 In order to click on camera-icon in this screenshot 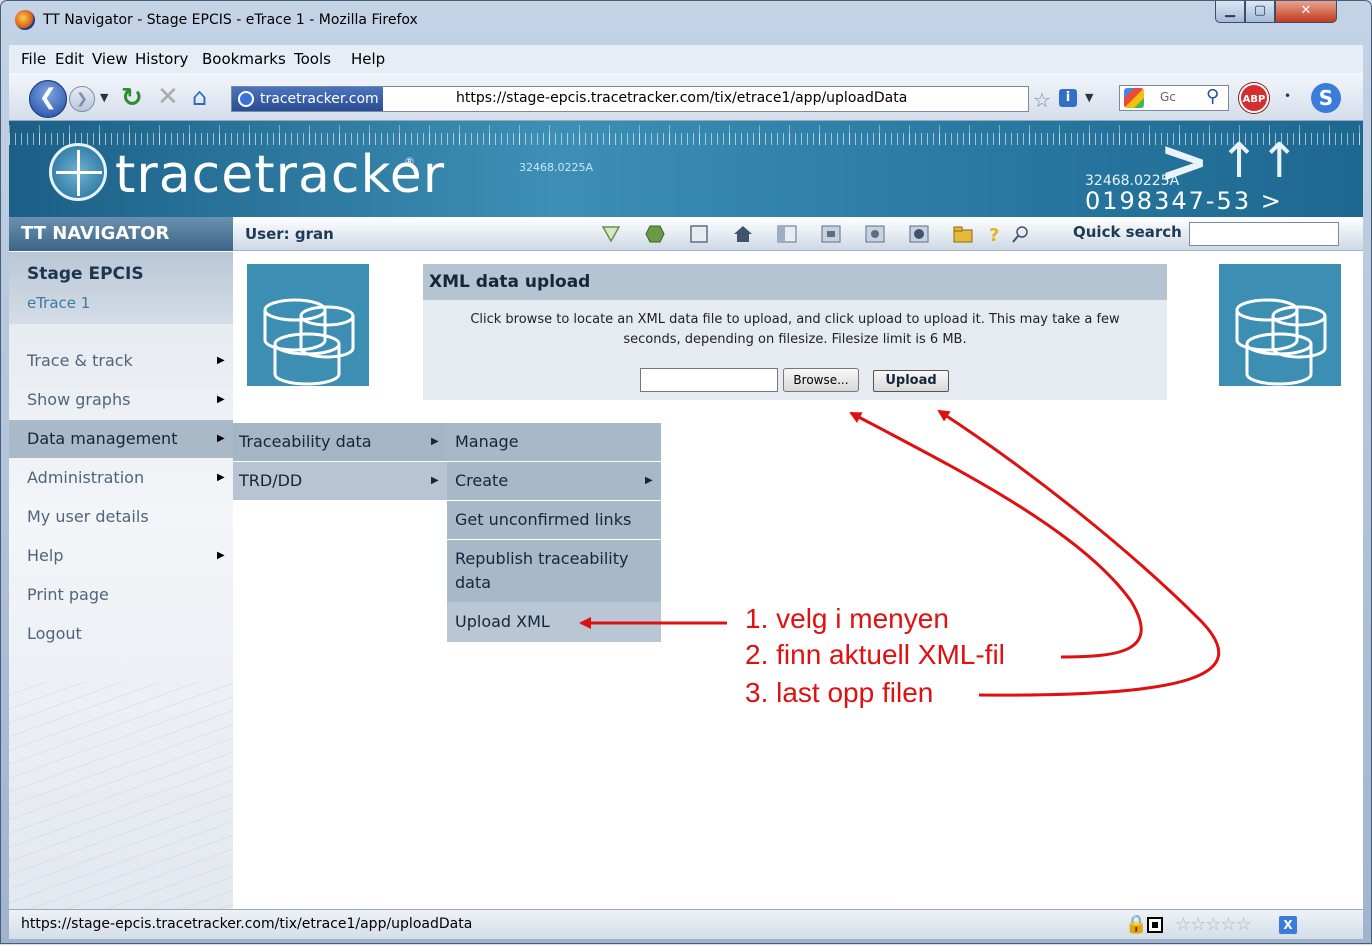, I will do `click(875, 234)`.